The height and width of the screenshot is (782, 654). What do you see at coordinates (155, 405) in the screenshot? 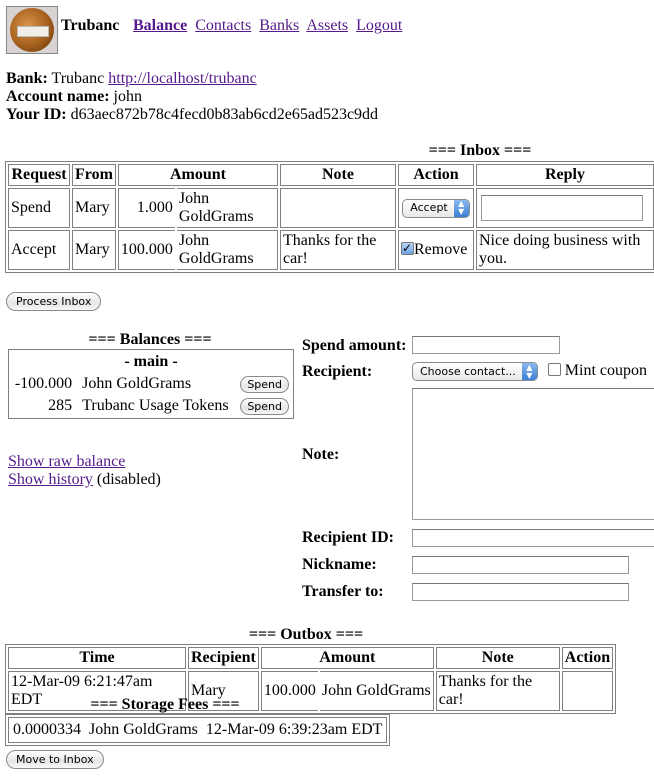
I see `balance-asset: Trubanc Usage Tokens` at bounding box center [155, 405].